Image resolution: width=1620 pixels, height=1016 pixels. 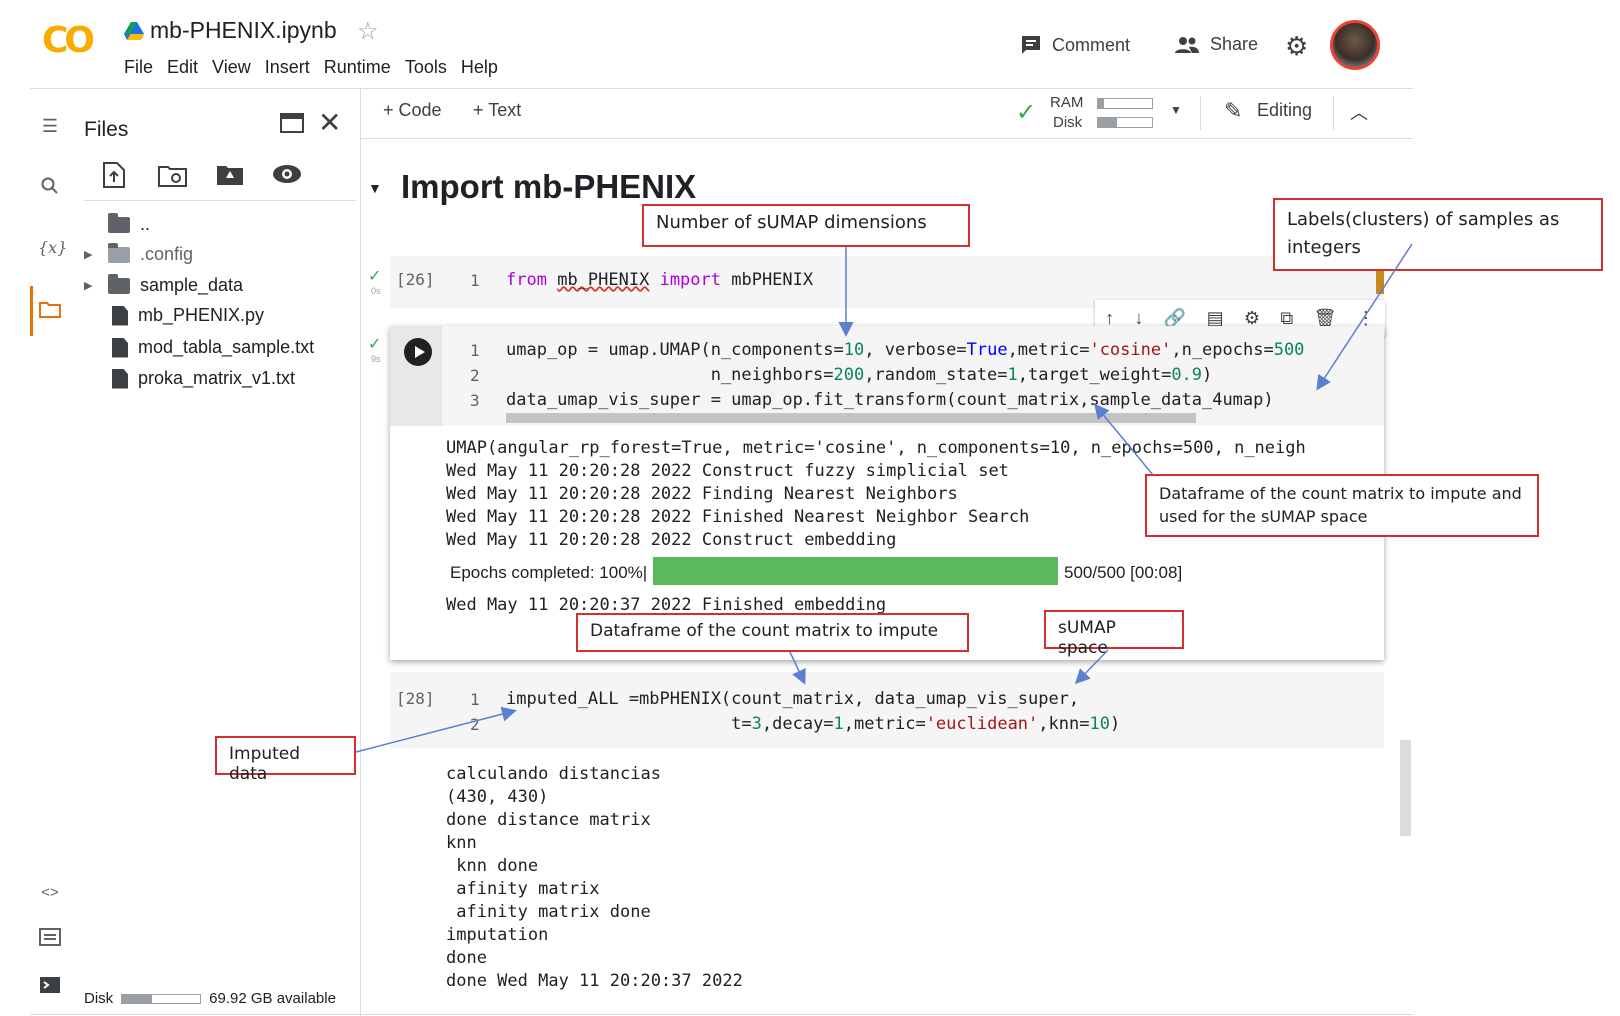 What do you see at coordinates (1067, 102) in the screenshot?
I see `ram-label: RAM` at bounding box center [1067, 102].